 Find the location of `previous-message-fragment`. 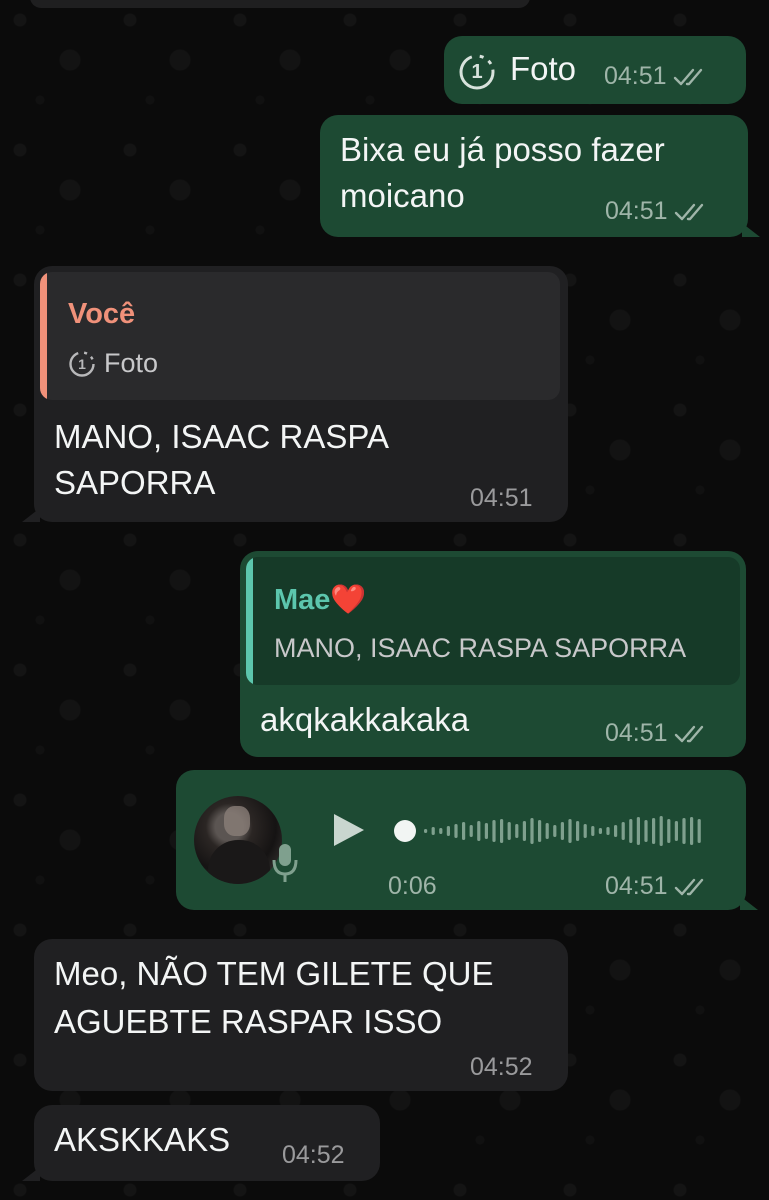

previous-message-fragment is located at coordinates (280, 4).